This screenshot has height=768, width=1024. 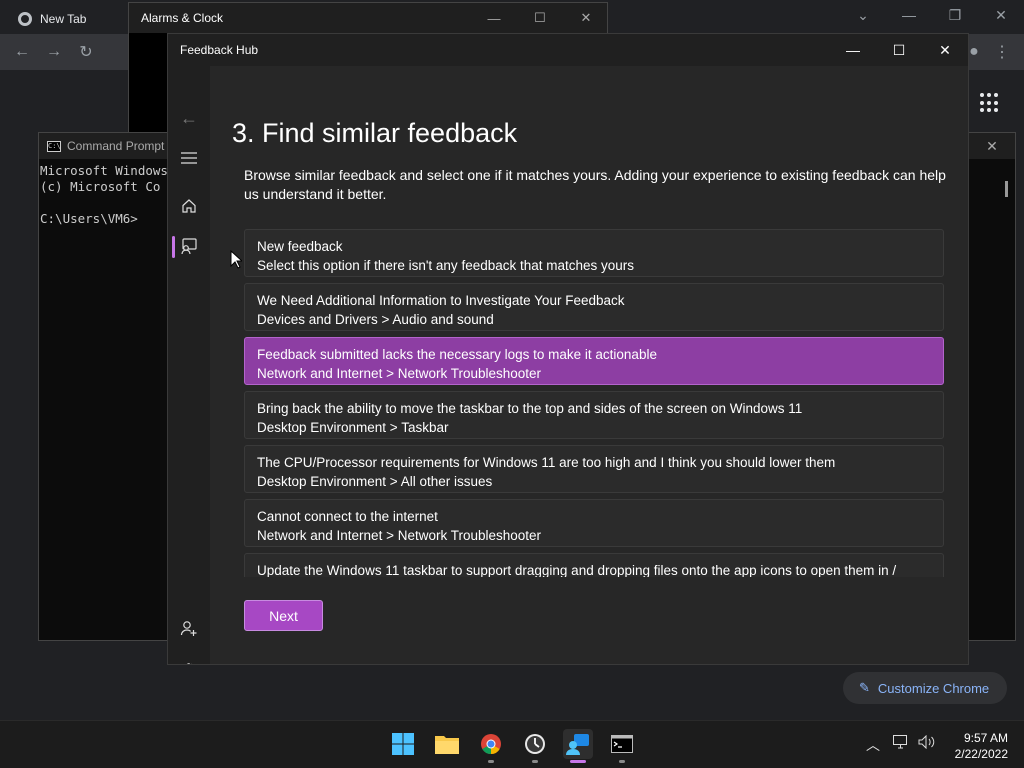 What do you see at coordinates (512, 744) in the screenshot?
I see `taskbar: ︿ 9:57 AM 2/22/2022` at bounding box center [512, 744].